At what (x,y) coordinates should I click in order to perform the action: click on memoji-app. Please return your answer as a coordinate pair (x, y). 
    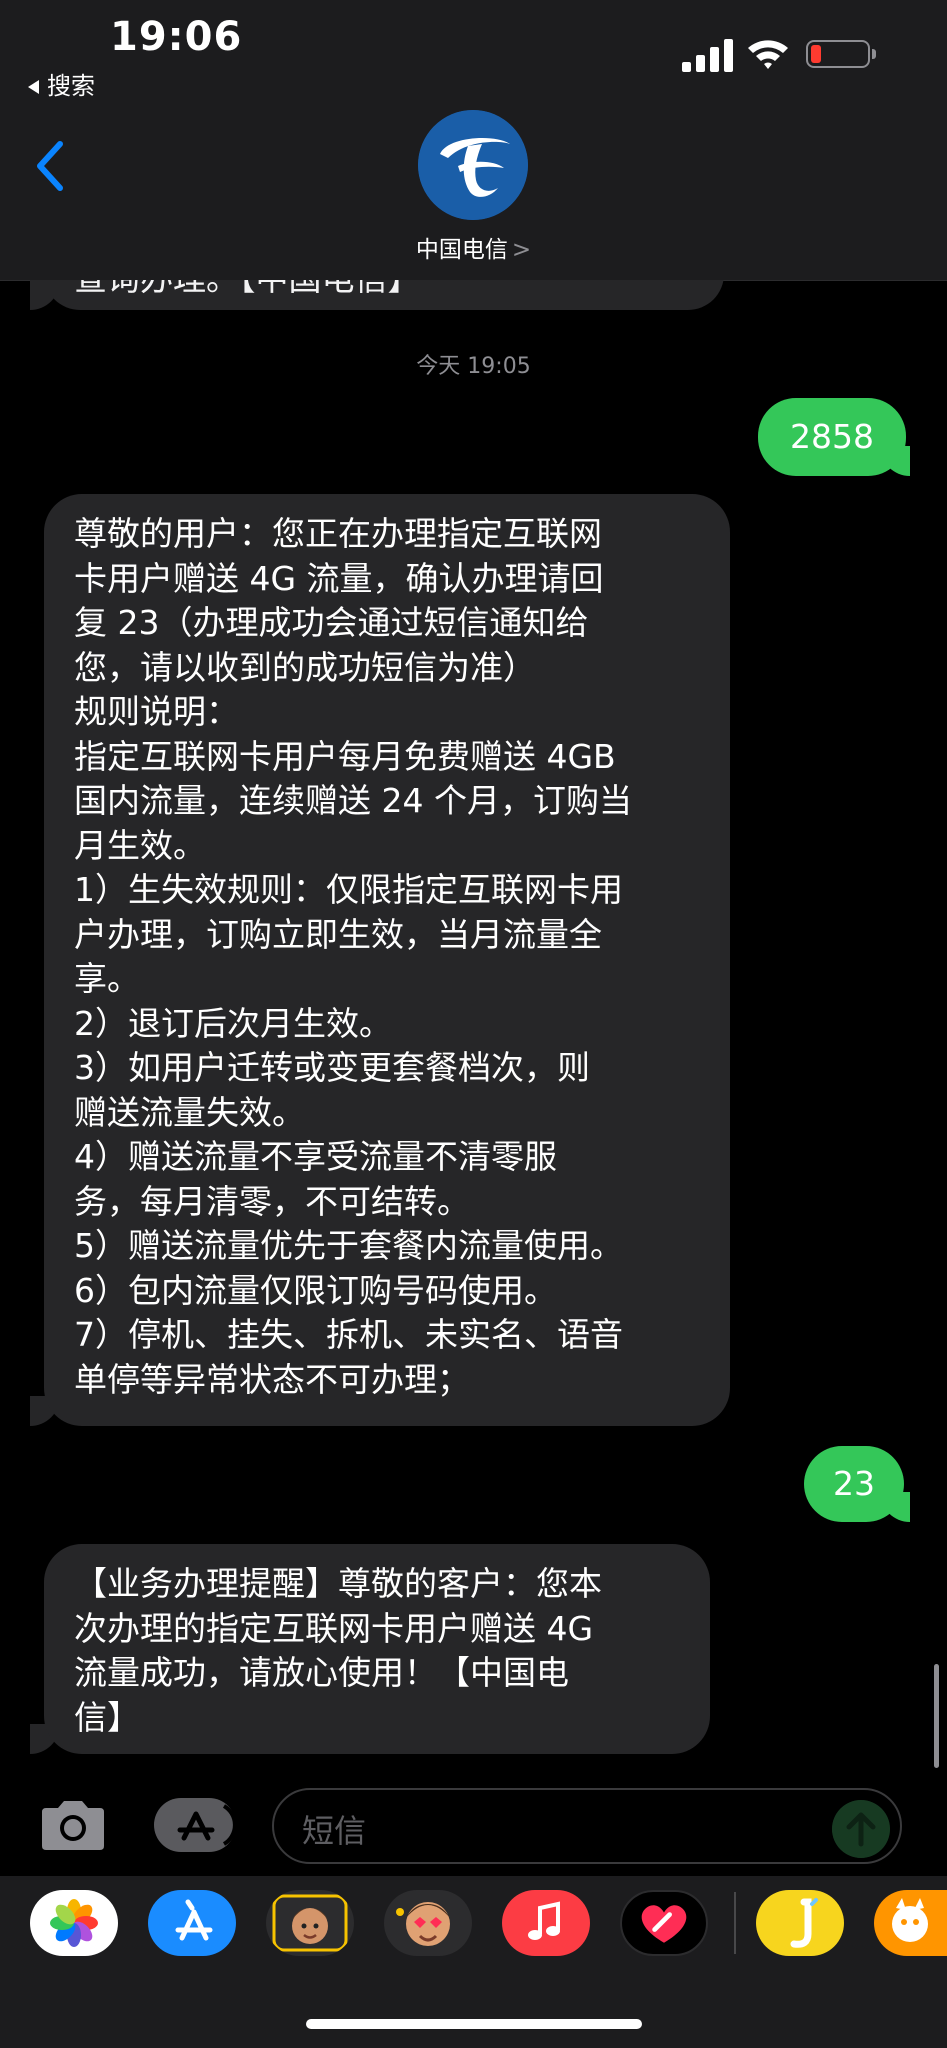
    Looking at the image, I should click on (310, 1923).